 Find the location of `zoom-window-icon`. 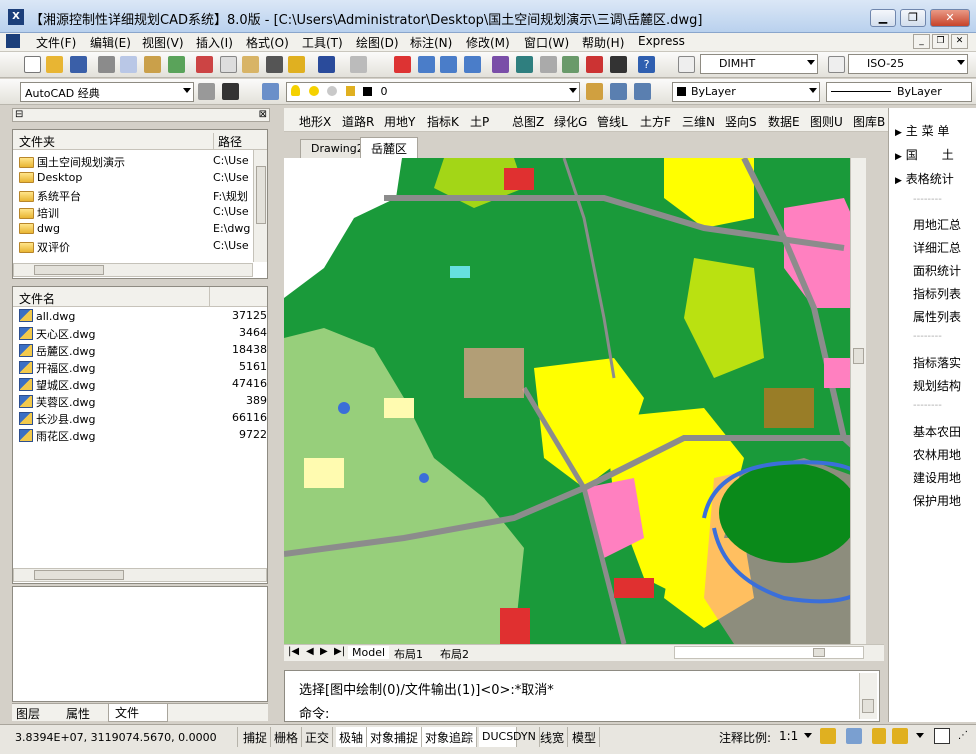

zoom-window-icon is located at coordinates (448, 64).